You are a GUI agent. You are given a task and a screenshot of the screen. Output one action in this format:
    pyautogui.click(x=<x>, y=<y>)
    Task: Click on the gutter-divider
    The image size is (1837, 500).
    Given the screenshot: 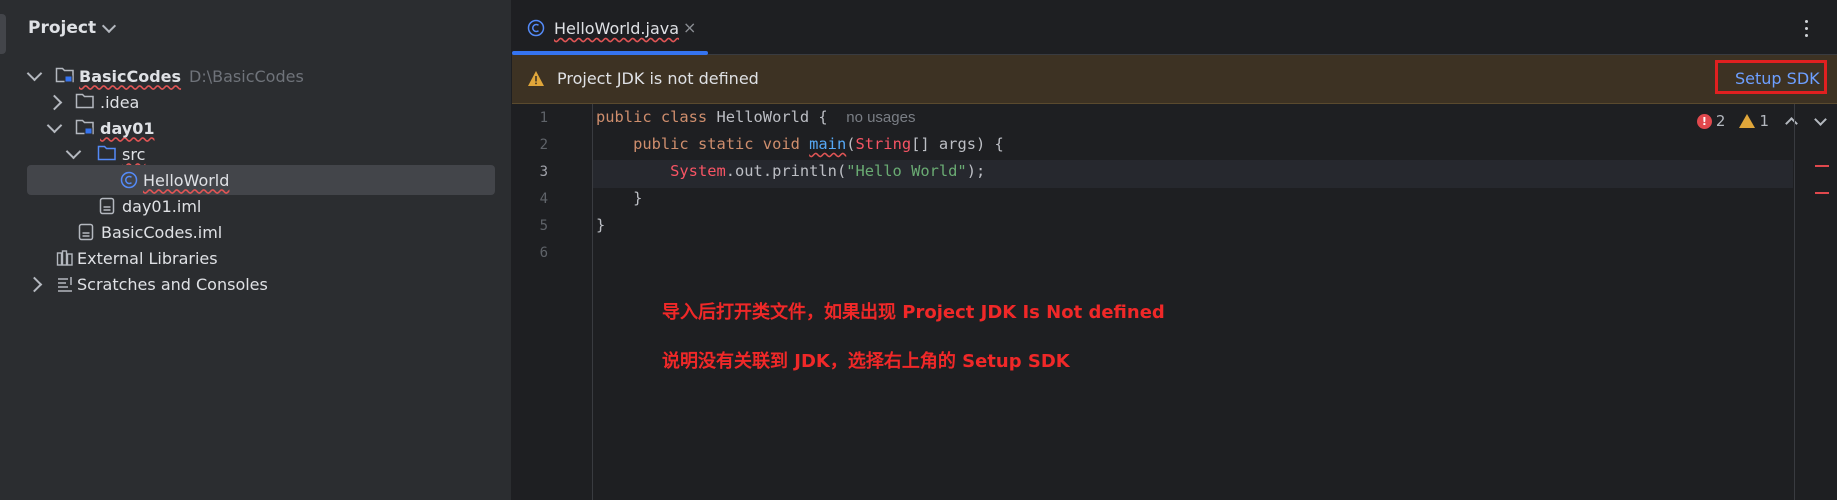 What is the action you would take?
    pyautogui.click(x=592, y=302)
    